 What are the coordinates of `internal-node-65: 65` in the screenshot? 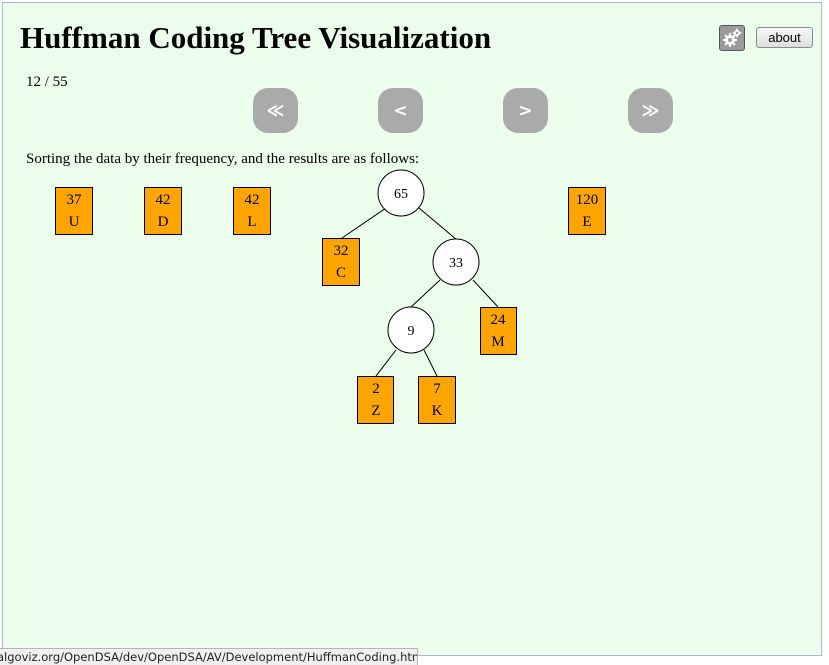 It's located at (401, 193).